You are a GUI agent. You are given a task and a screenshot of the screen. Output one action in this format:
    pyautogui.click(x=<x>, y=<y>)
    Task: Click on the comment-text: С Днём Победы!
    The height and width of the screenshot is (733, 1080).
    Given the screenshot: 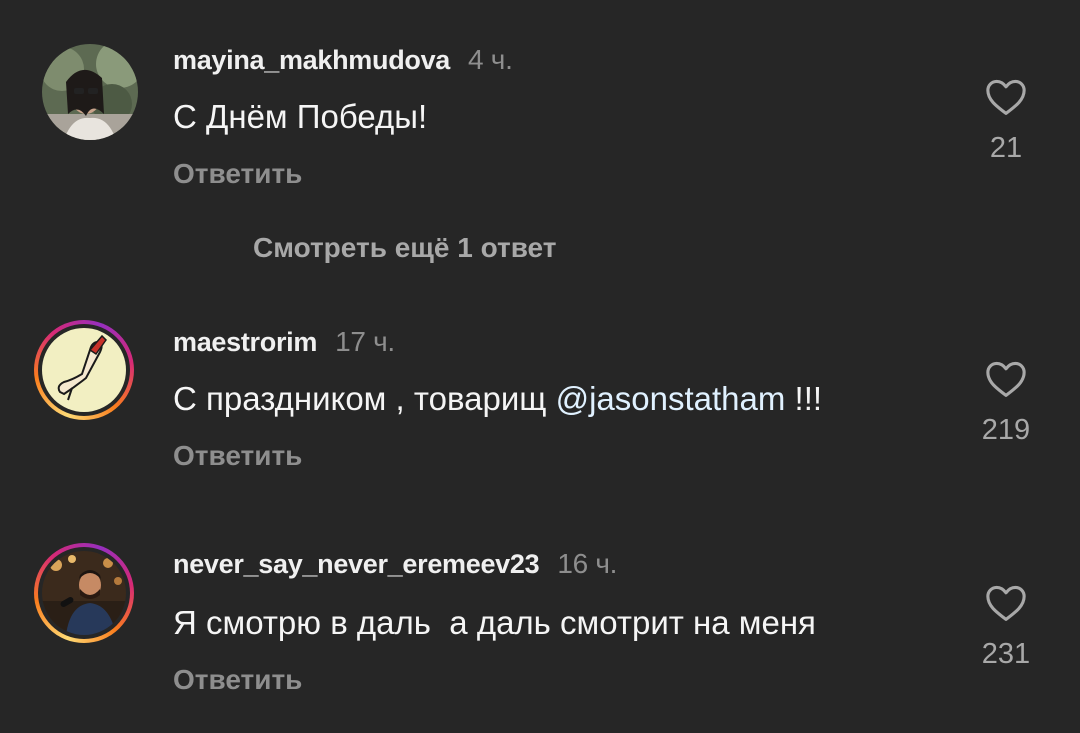 What is the action you would take?
    pyautogui.click(x=300, y=116)
    